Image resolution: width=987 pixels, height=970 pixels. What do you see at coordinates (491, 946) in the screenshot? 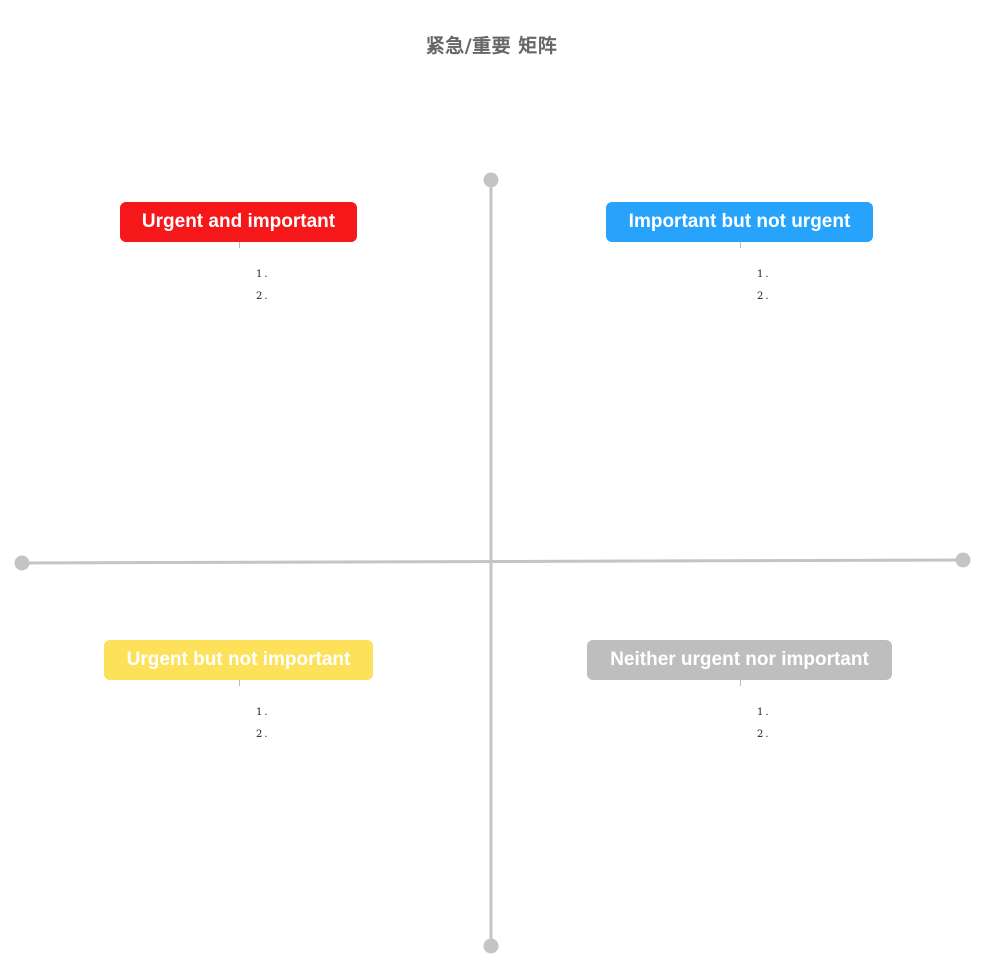
I see `vertical-axis-bottom-endpoint` at bounding box center [491, 946].